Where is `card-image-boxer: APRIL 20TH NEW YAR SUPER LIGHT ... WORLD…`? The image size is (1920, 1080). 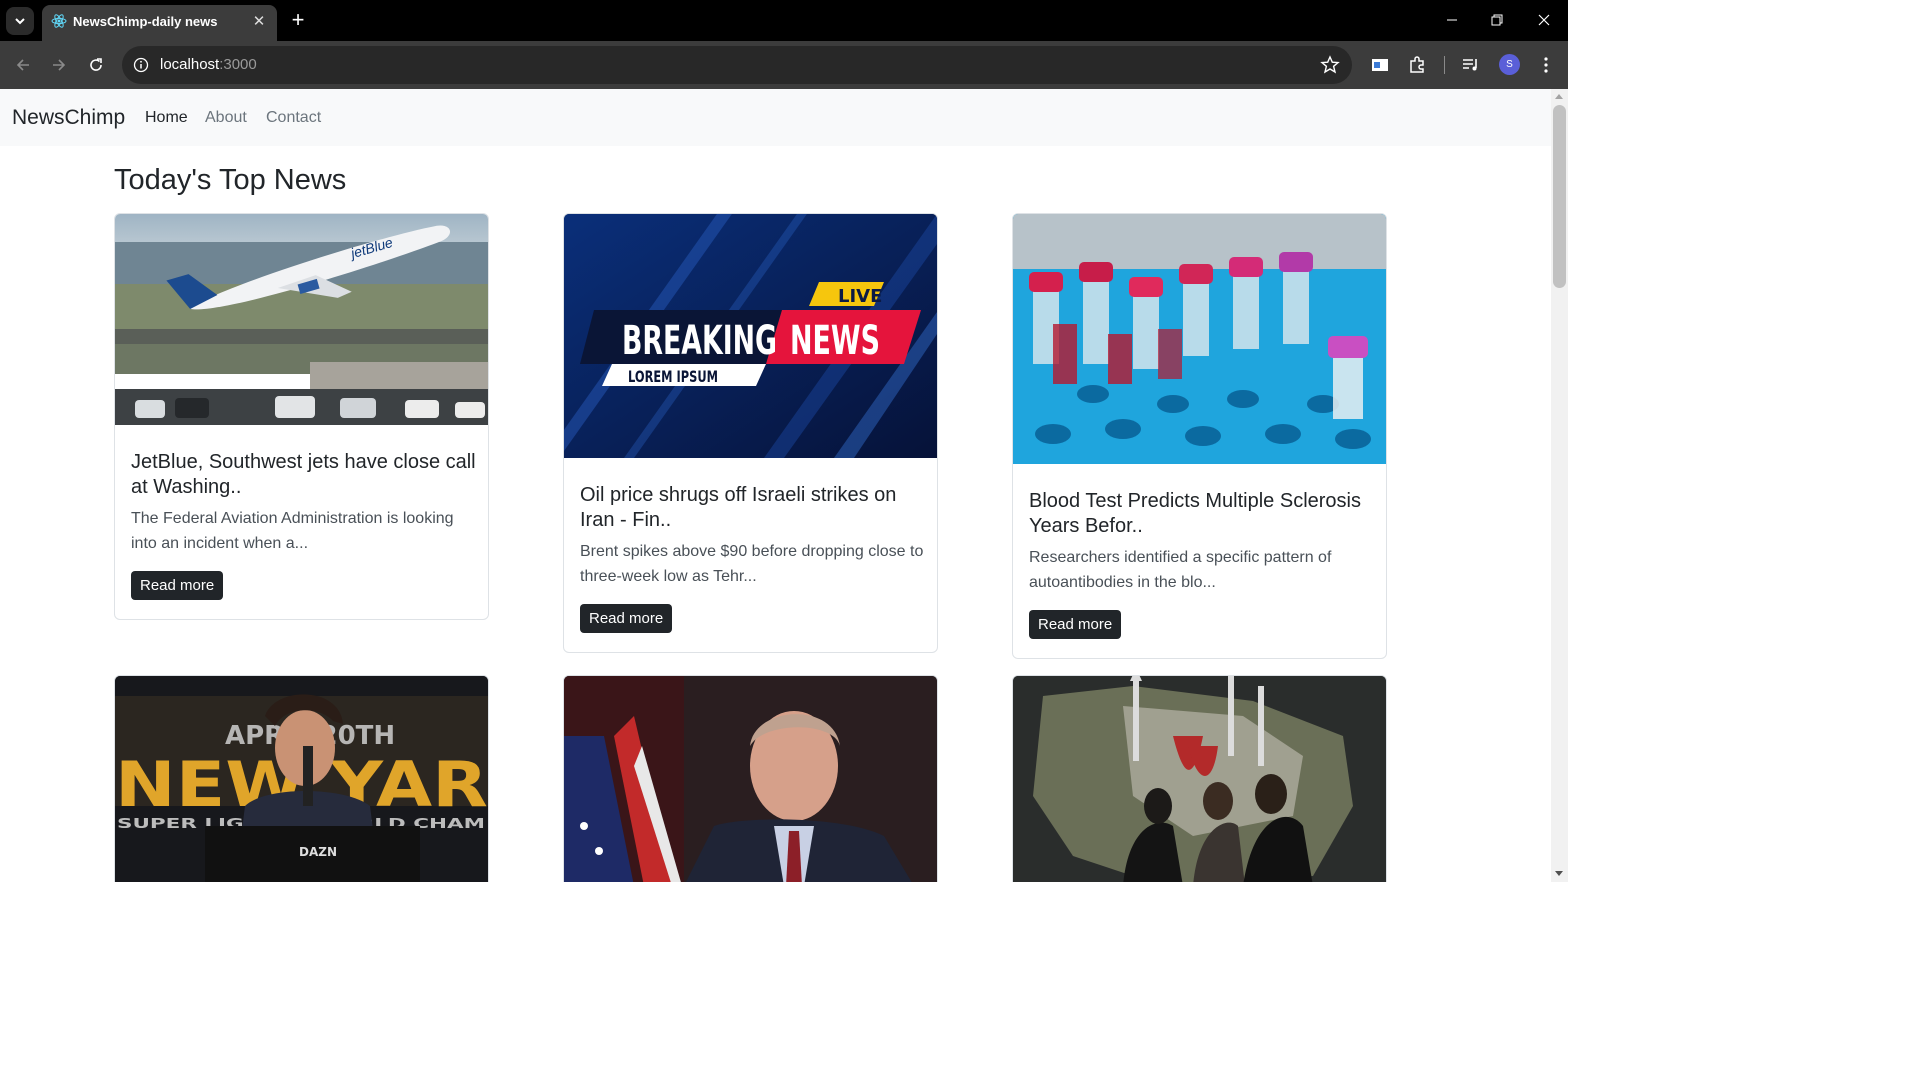 card-image-boxer: APRIL 20TH NEW YAR SUPER LIGHT ... WORLD… is located at coordinates (301, 779).